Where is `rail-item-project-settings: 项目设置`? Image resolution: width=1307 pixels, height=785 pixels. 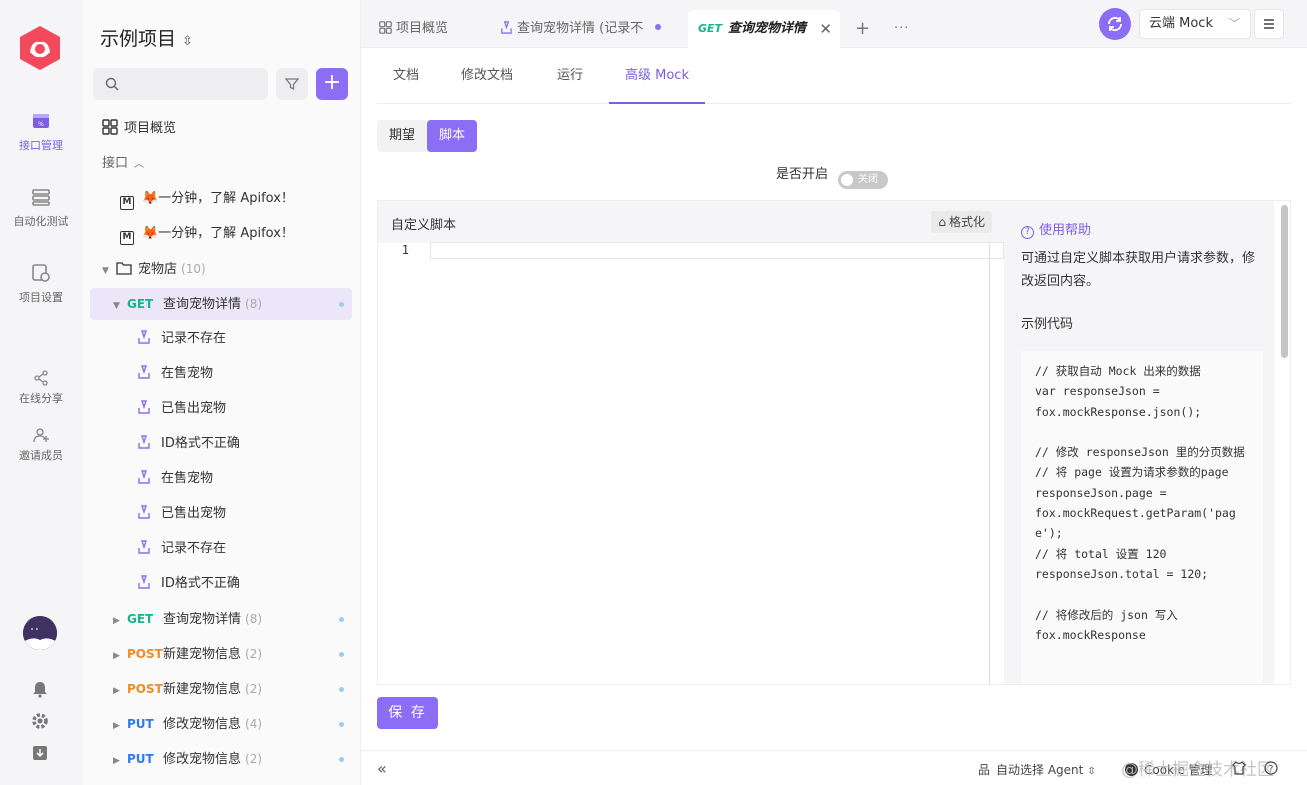
rail-item-project-settings: 项目设置 is located at coordinates (41, 284).